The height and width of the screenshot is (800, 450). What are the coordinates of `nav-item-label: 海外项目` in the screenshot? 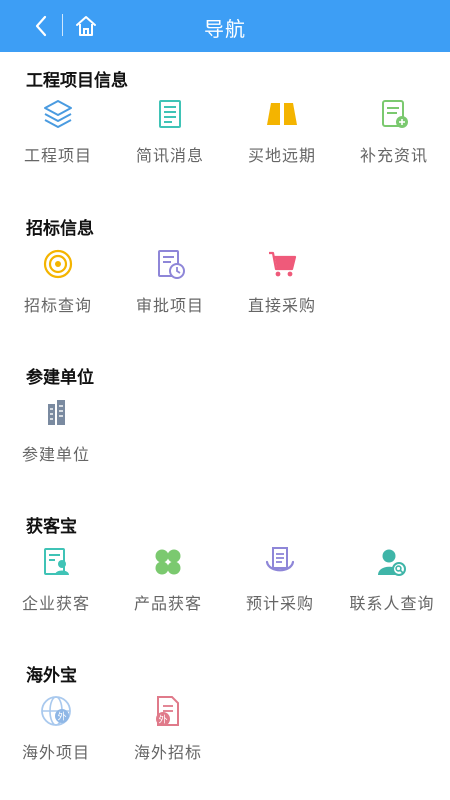 It's located at (55, 752).